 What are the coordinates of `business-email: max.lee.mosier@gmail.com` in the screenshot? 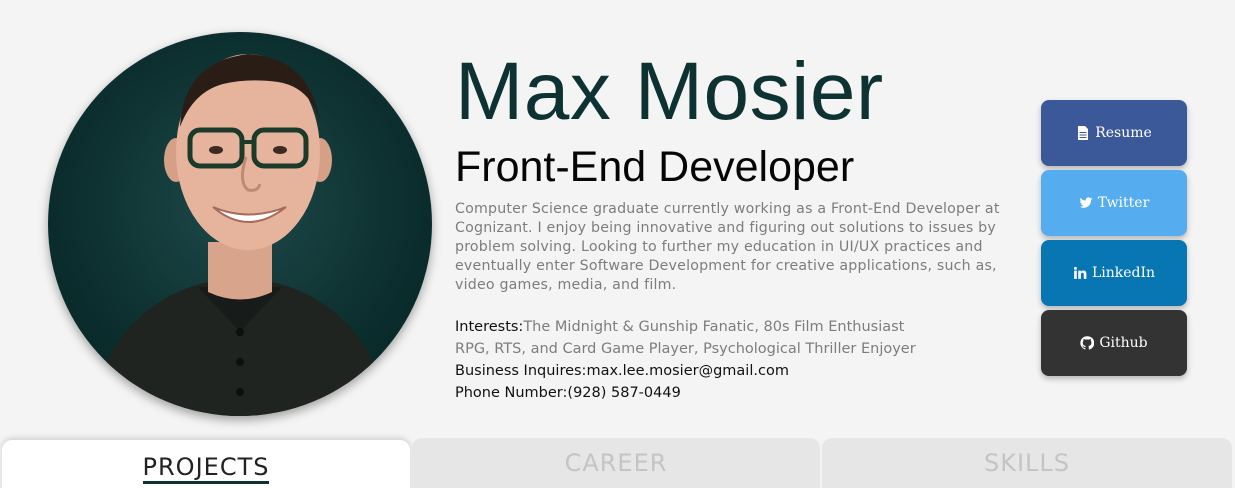 It's located at (687, 371).